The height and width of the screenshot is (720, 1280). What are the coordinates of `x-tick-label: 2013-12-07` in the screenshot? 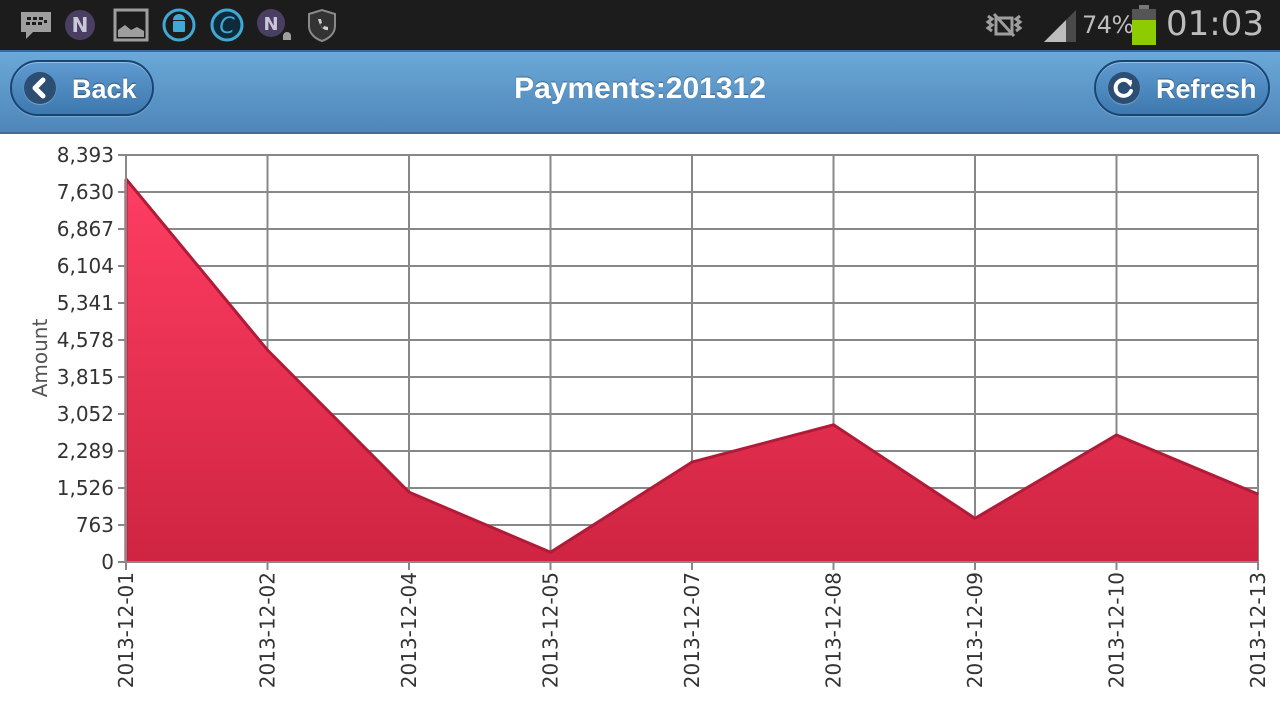 It's located at (692, 630).